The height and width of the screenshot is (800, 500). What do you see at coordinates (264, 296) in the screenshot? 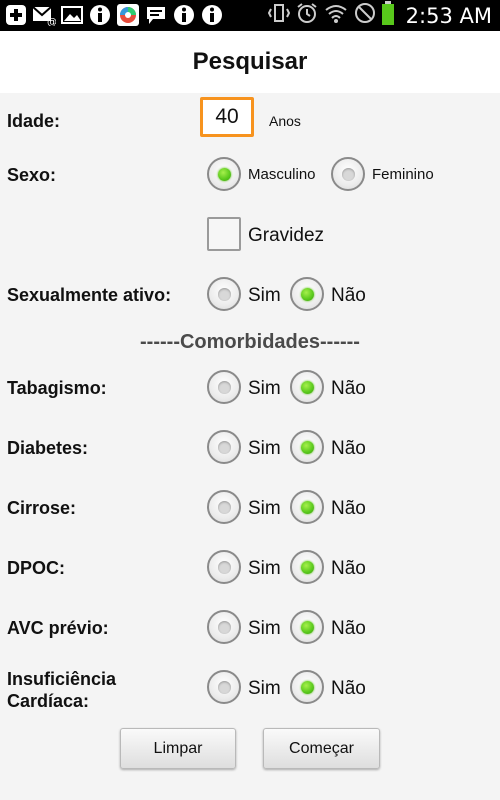
I see `sexually-active-yes-label: Sim` at bounding box center [264, 296].